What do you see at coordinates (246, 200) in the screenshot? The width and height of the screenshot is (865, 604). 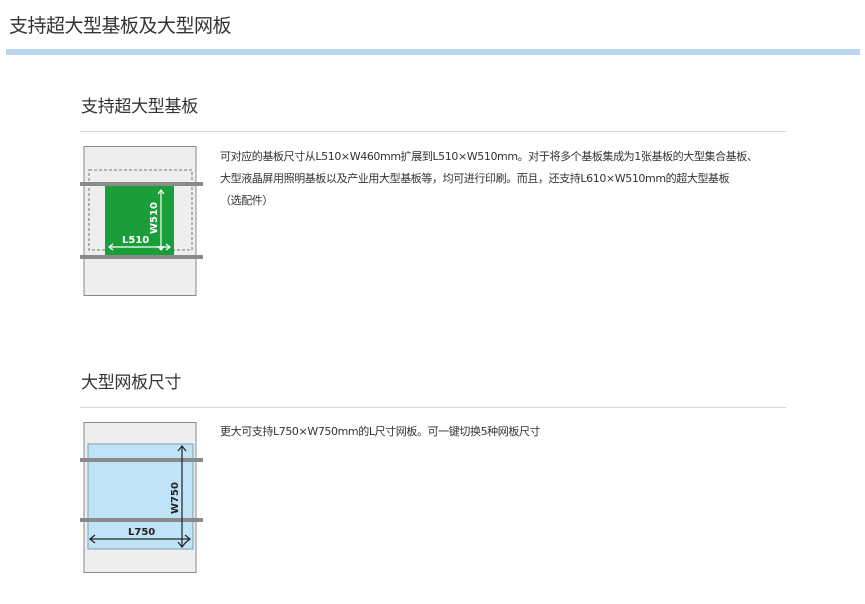 I see `description-line: （选配件）` at bounding box center [246, 200].